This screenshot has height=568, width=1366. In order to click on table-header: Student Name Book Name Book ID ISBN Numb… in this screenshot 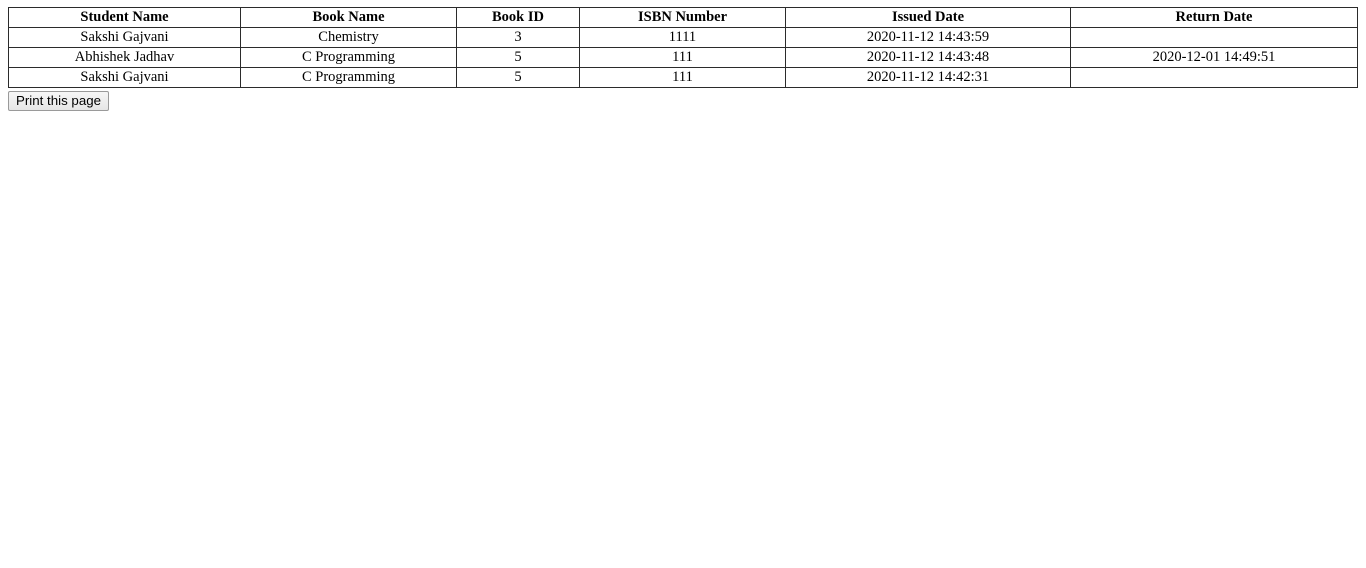, I will do `click(683, 17)`.